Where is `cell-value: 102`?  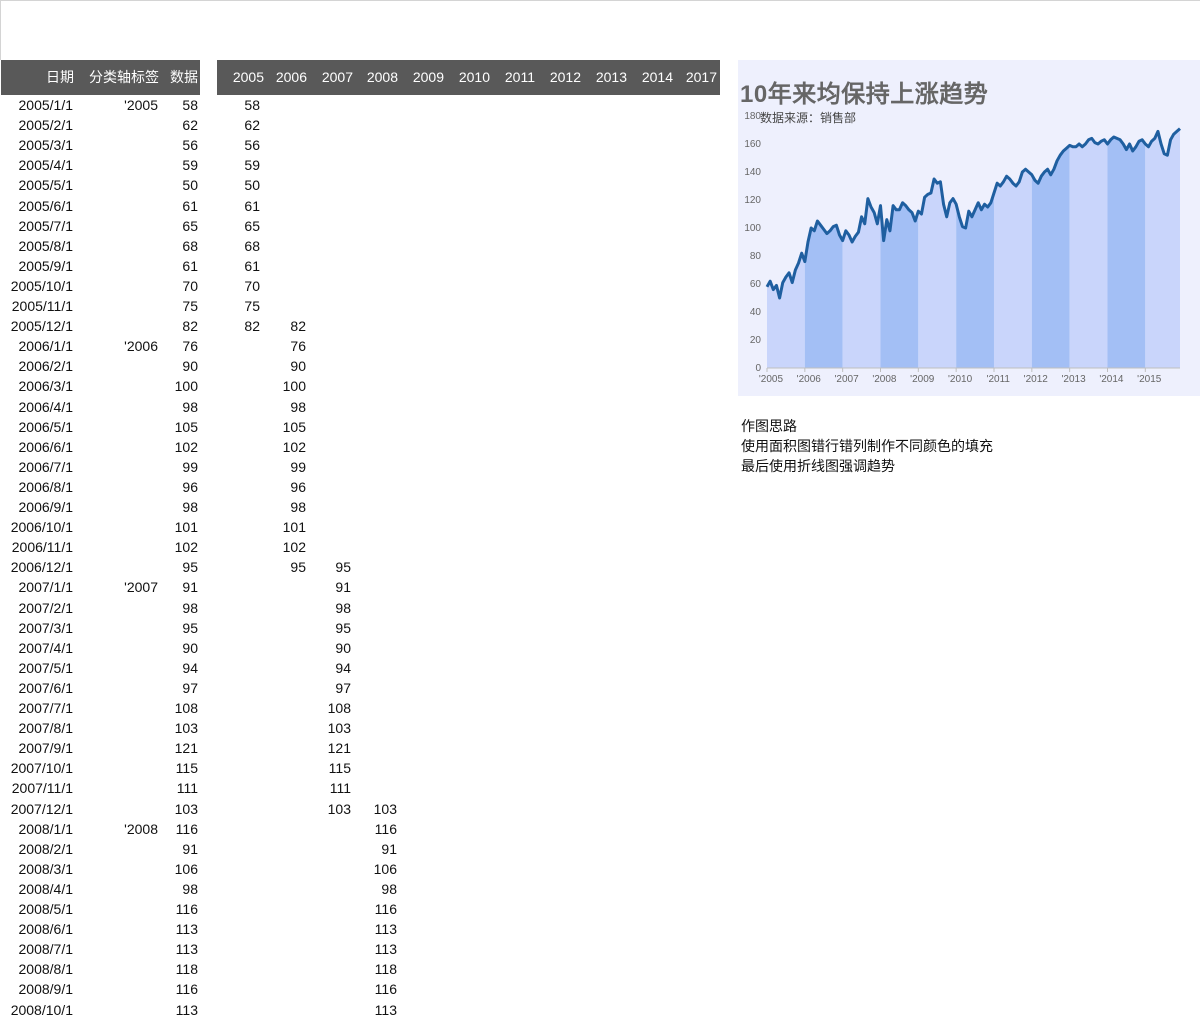 cell-value: 102 is located at coordinates (178, 447).